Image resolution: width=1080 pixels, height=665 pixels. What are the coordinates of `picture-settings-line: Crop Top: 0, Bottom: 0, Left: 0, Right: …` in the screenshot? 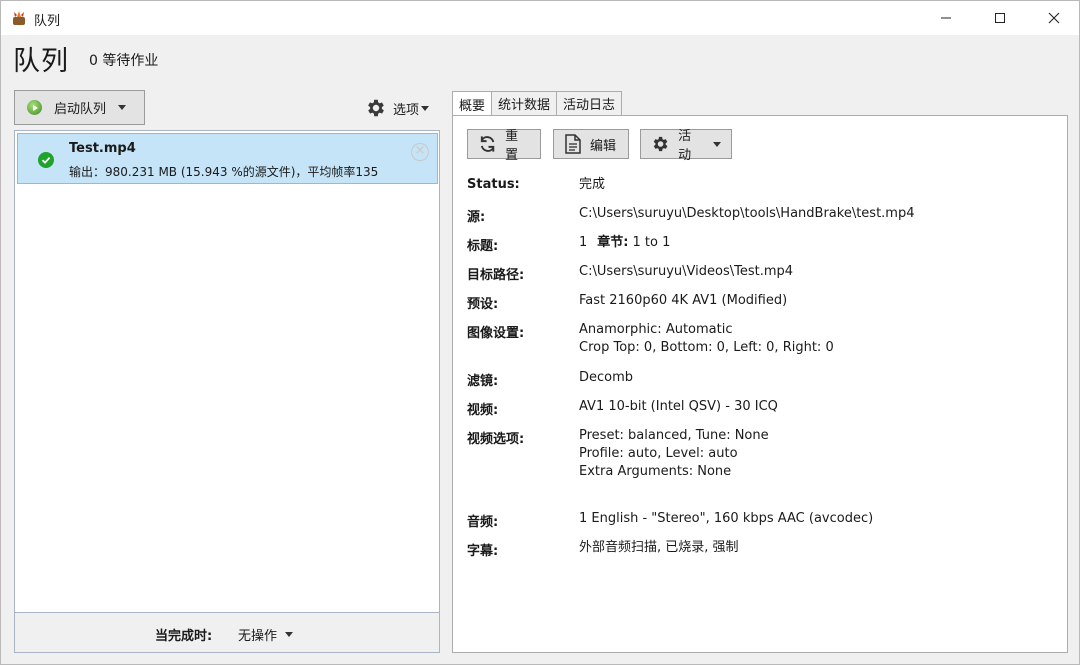 It's located at (706, 347).